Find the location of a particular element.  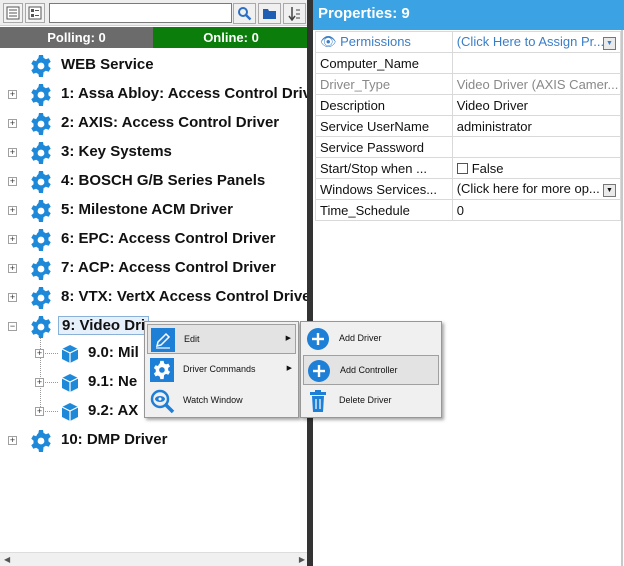

tree-node-driver-4: + 4: BOSCH G/B Series Panels is located at coordinates (154, 181).